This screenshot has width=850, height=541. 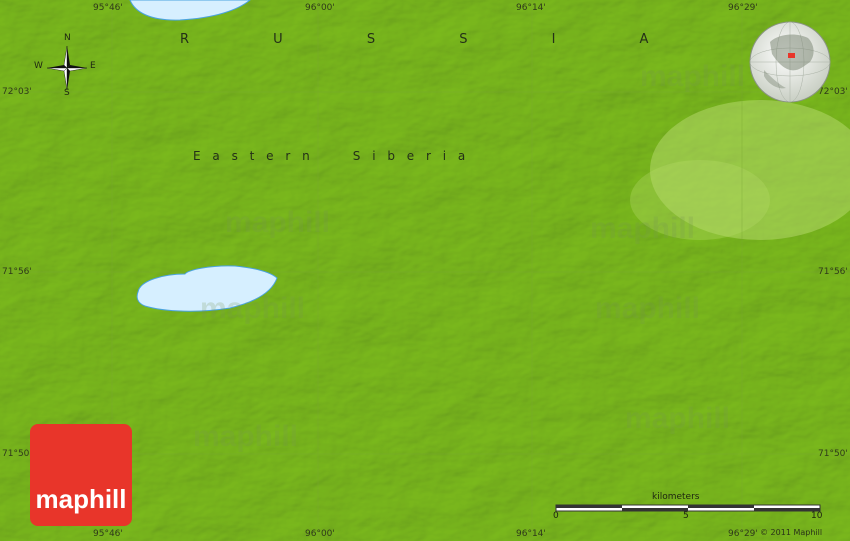 I want to click on longitude-label-top: 96°14', so click(x=531, y=8).